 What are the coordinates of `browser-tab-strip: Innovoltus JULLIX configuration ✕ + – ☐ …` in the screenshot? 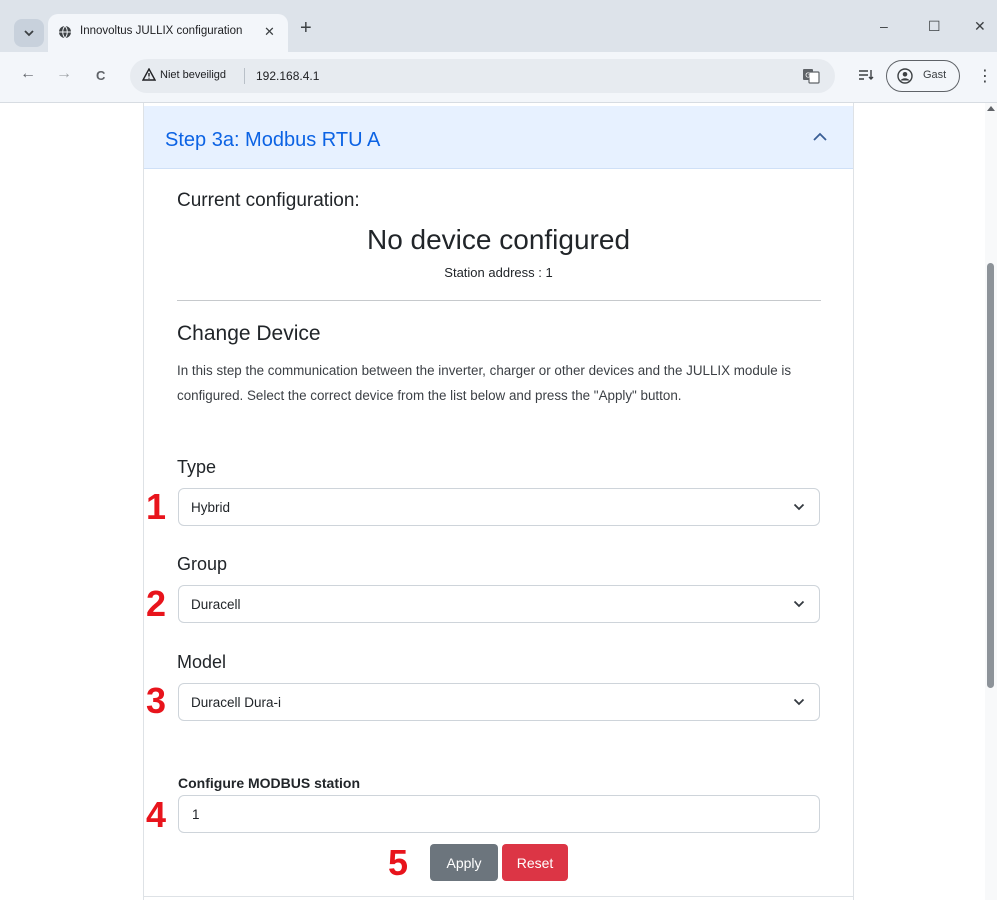 It's located at (498, 26).